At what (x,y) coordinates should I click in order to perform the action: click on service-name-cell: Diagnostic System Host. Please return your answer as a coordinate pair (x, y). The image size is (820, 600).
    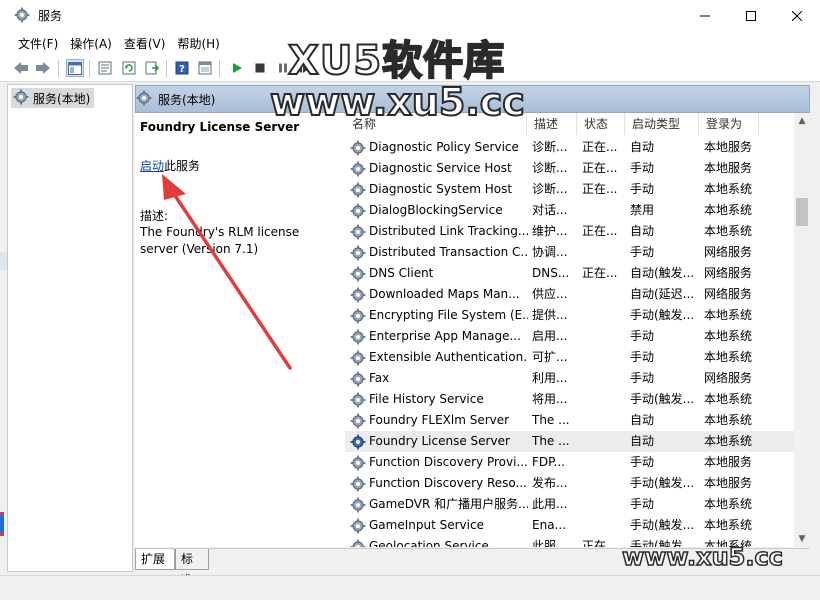
    Looking at the image, I should click on (439, 189).